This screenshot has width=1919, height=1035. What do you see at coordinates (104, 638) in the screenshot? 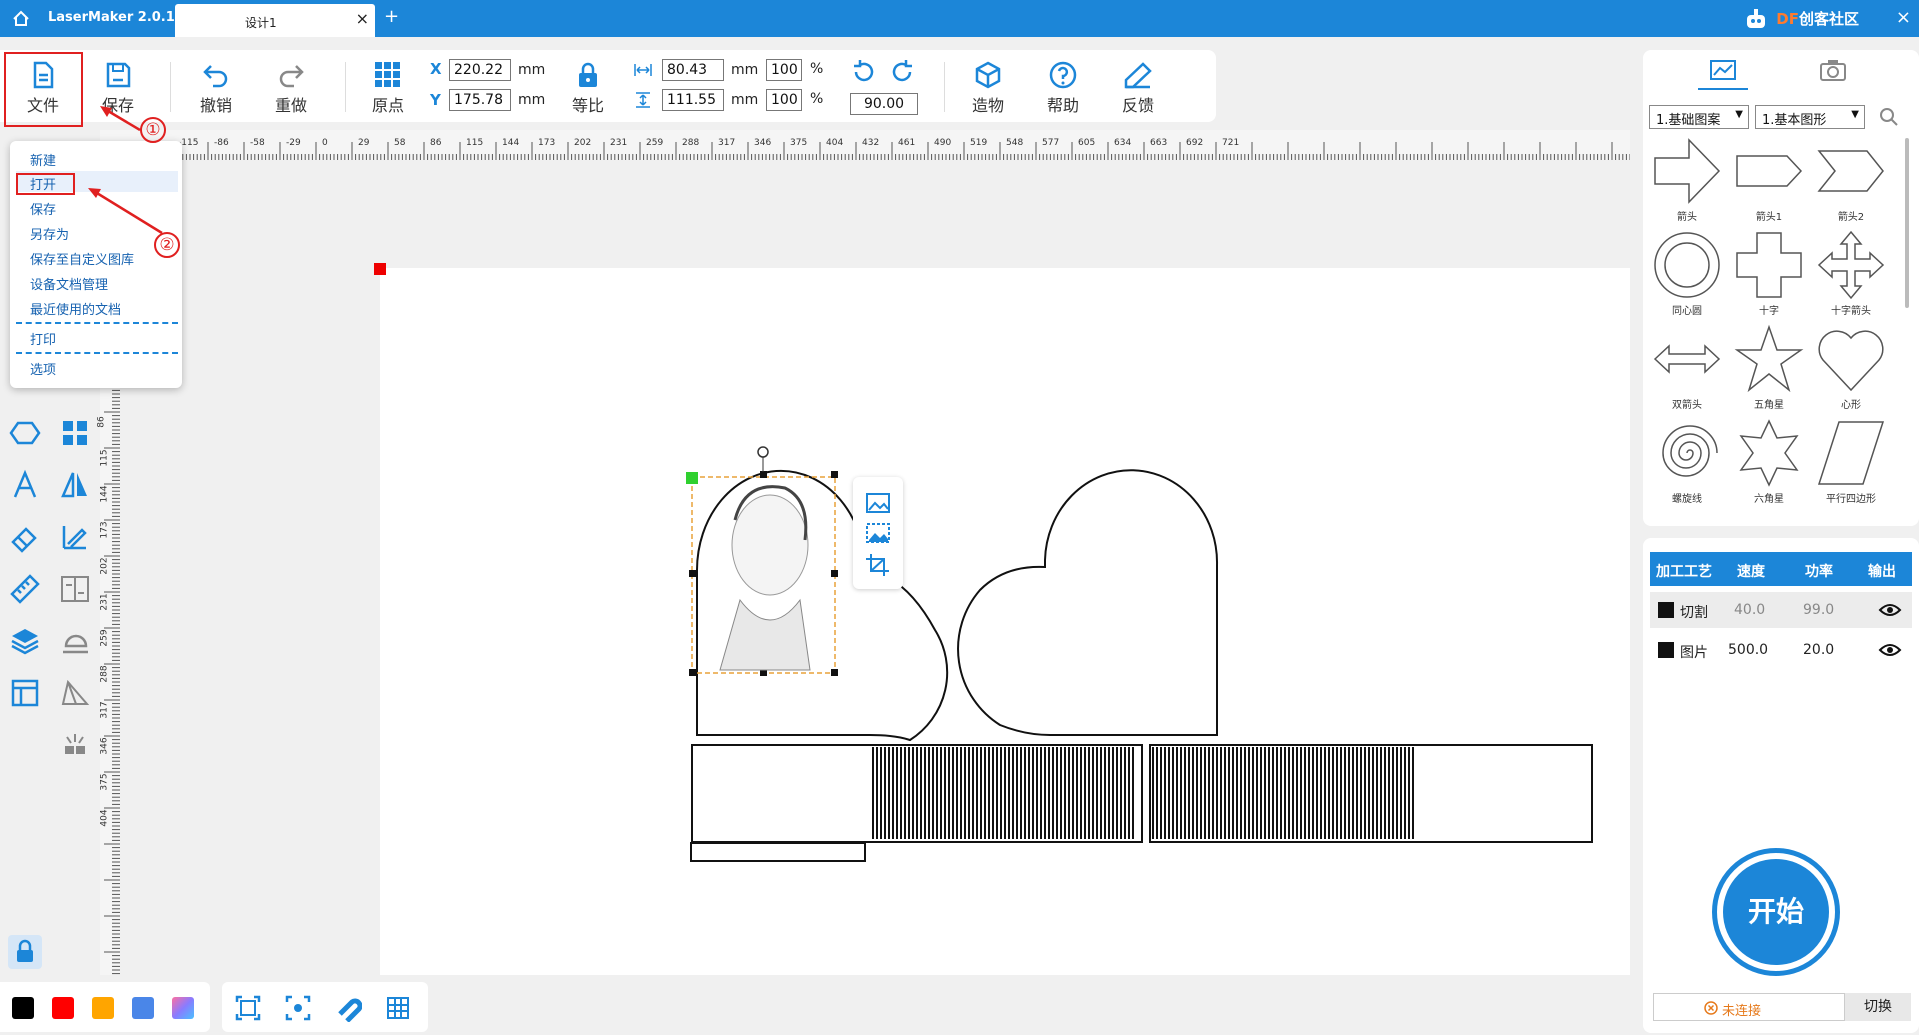
I see `left-ruler-tick-label: 259` at bounding box center [104, 638].